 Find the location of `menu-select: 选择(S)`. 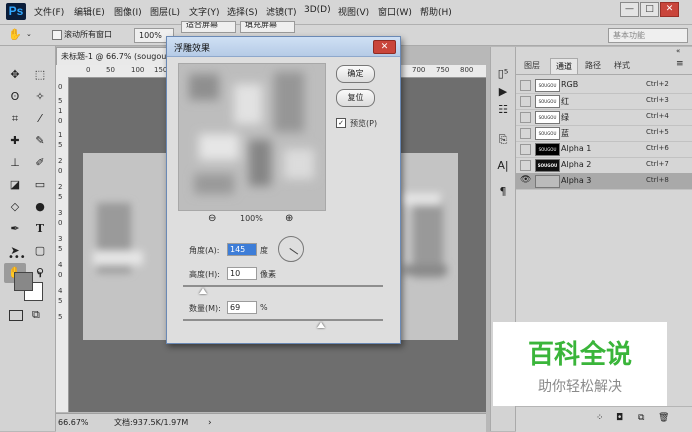

menu-select: 选择(S) is located at coordinates (242, 11).